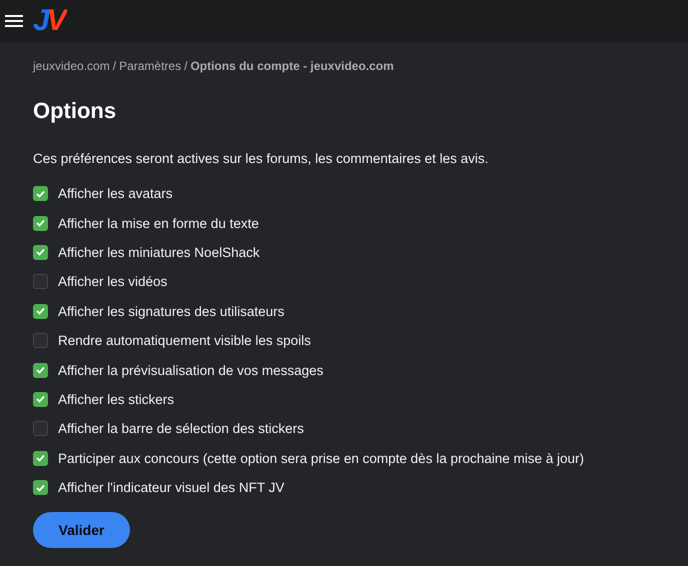  Describe the element at coordinates (292, 66) in the screenshot. I see `breadcrumb-current: Options du compte - jeuxvideo.com` at that location.